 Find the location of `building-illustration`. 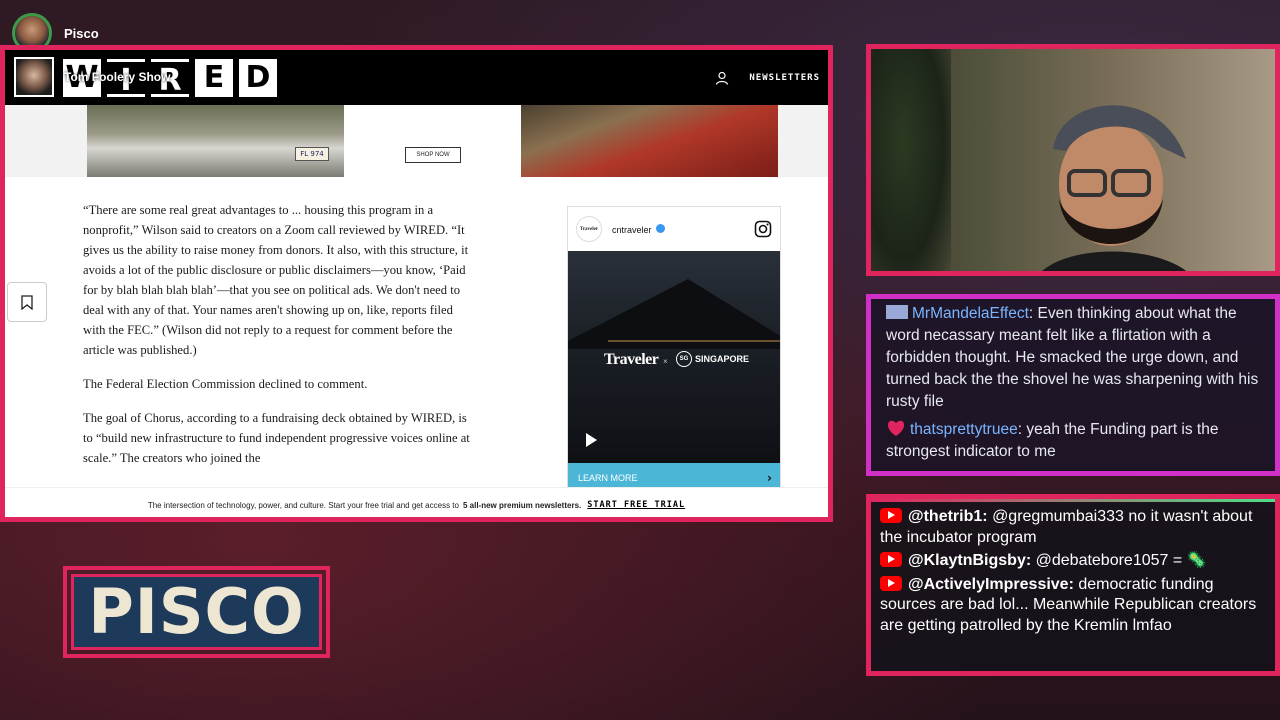

building-illustration is located at coordinates (674, 314).